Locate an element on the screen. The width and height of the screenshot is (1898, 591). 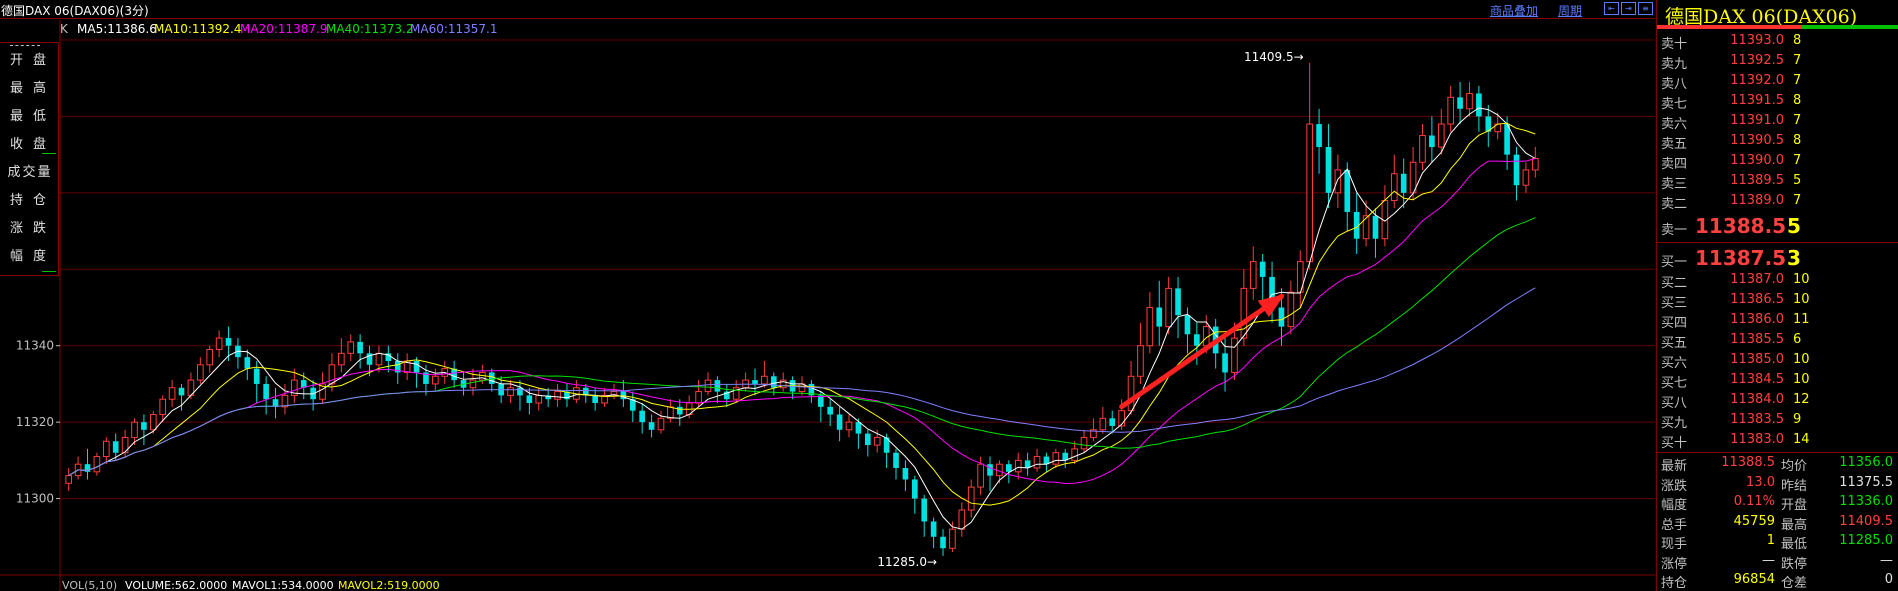
sell-row: 卖一 11388.5 5 is located at coordinates (1777, 226).